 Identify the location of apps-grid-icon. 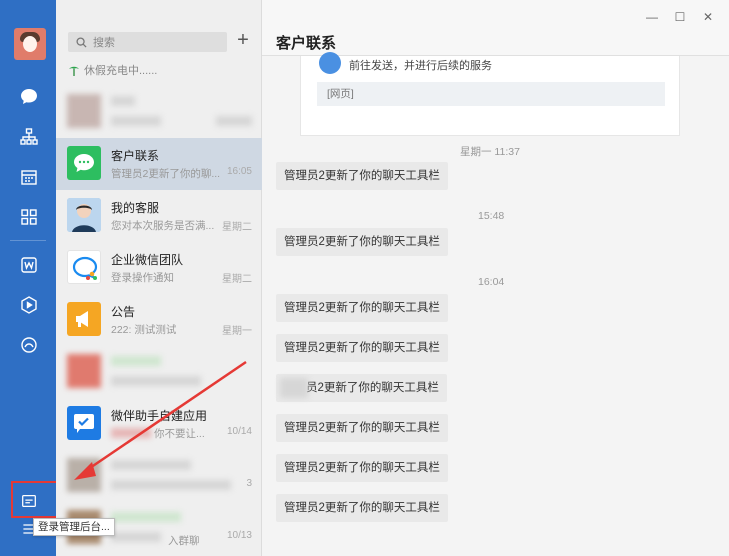
(29, 217).